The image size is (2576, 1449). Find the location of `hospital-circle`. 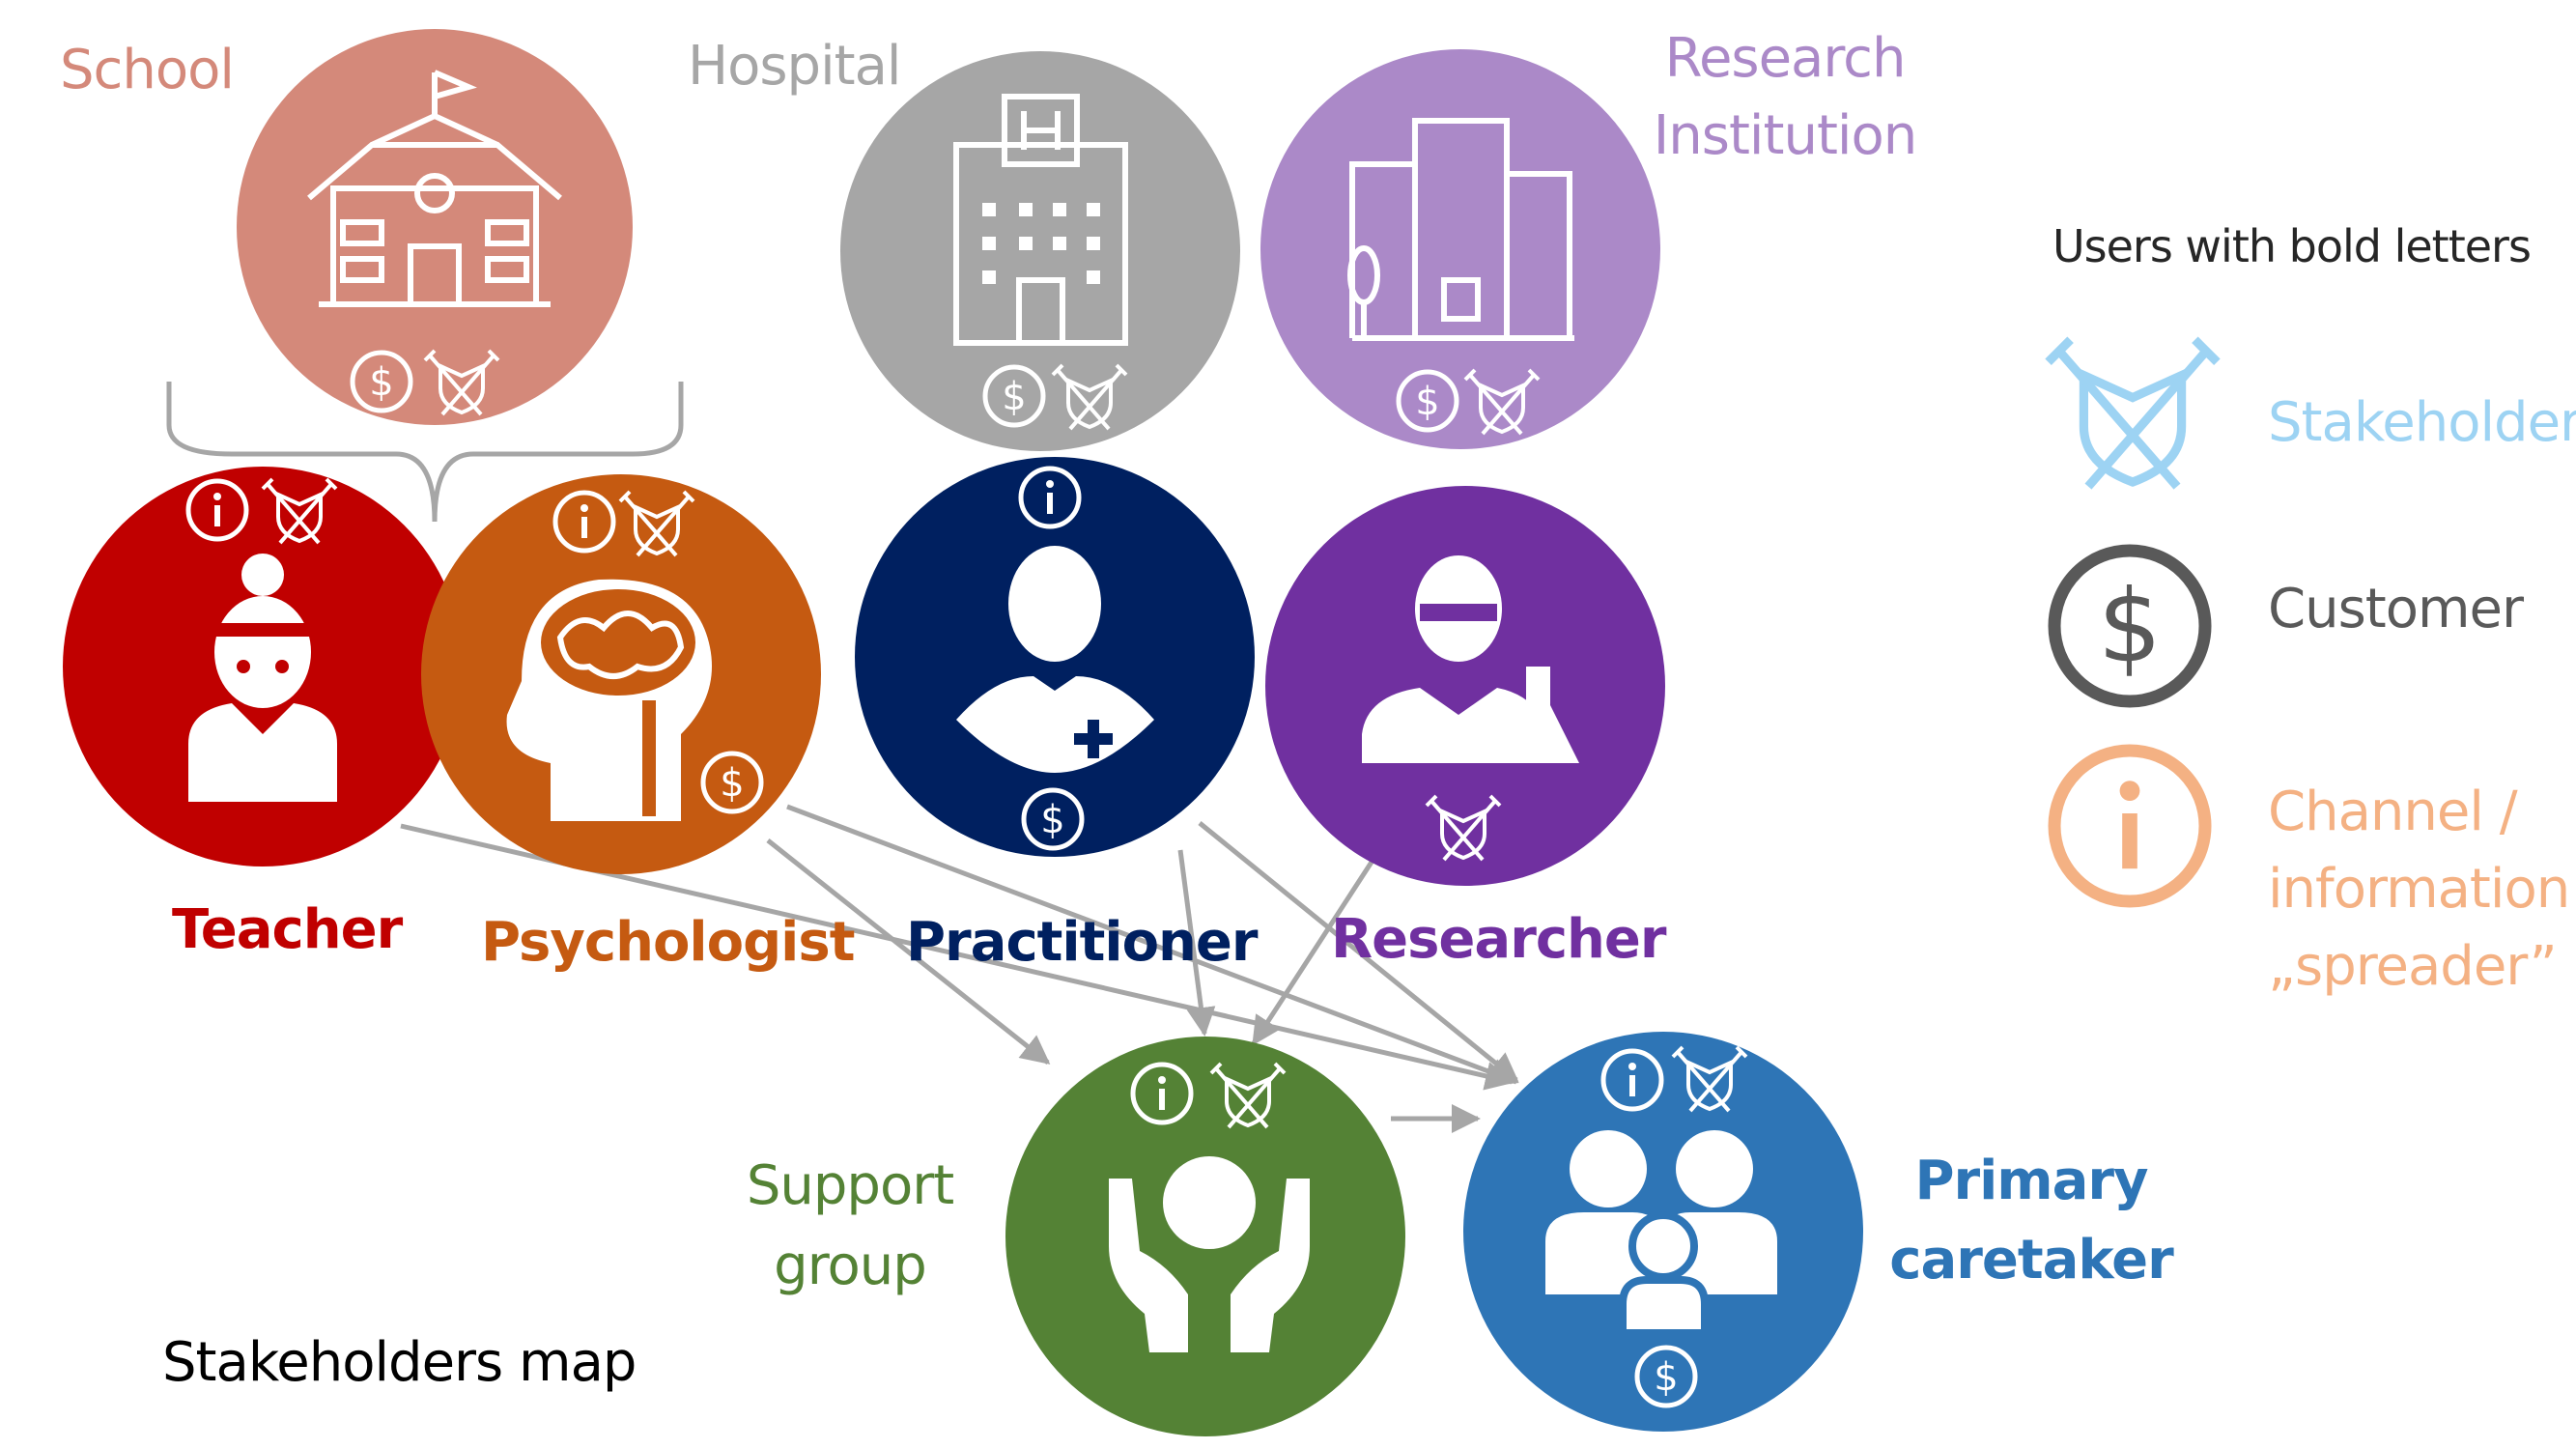

hospital-circle is located at coordinates (1040, 251).